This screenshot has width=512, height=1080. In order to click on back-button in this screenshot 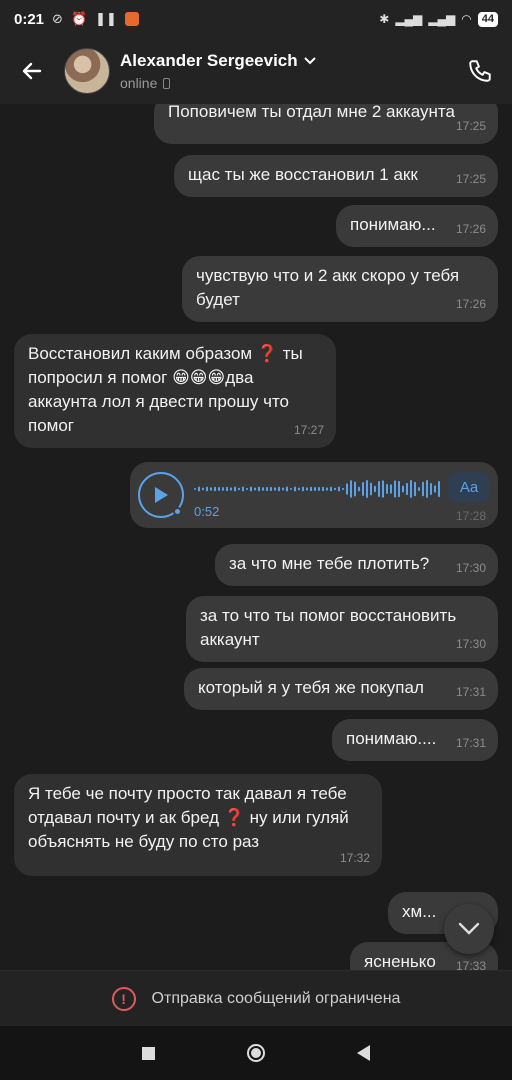, I will do `click(32, 71)`.